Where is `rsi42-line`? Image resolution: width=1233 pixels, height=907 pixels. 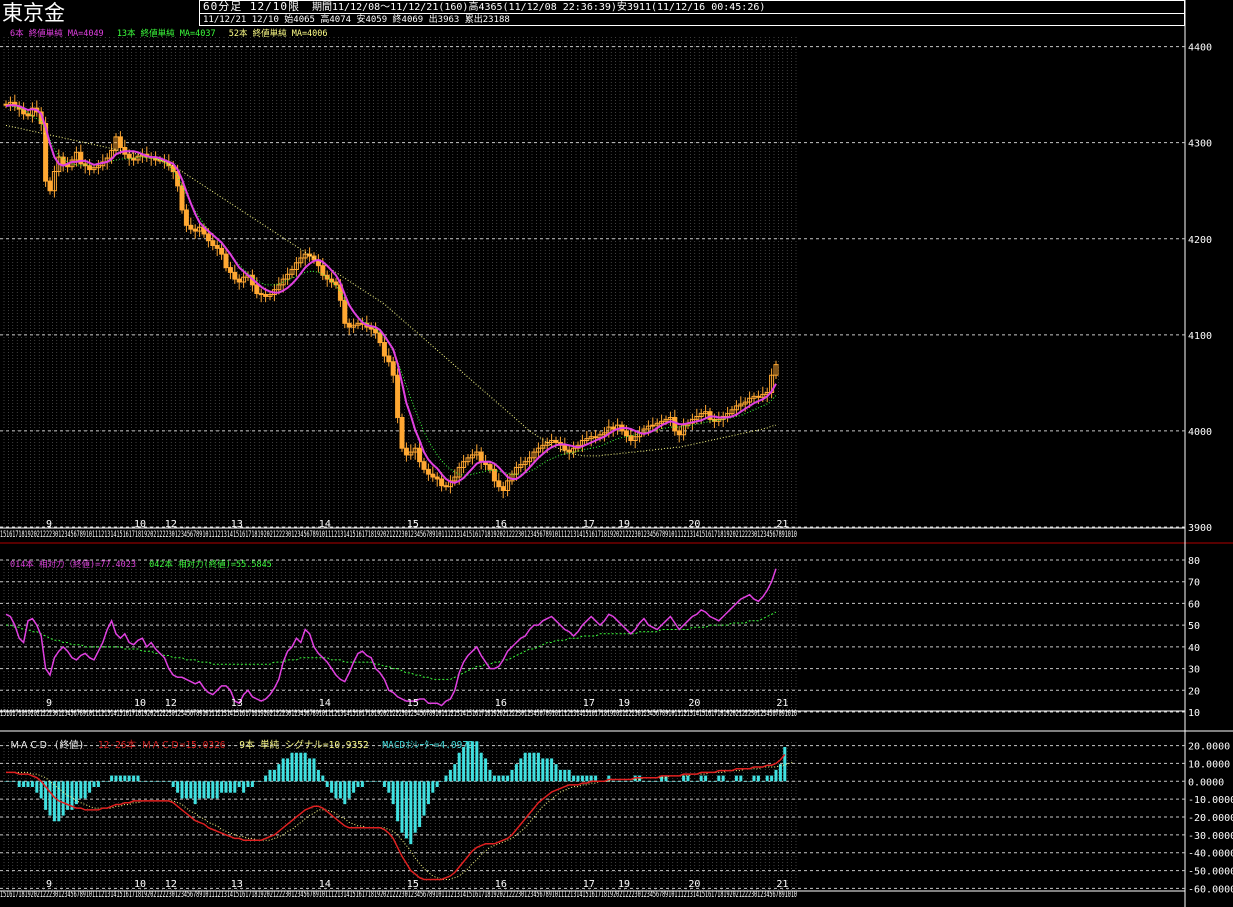
rsi42-line is located at coordinates (391, 645).